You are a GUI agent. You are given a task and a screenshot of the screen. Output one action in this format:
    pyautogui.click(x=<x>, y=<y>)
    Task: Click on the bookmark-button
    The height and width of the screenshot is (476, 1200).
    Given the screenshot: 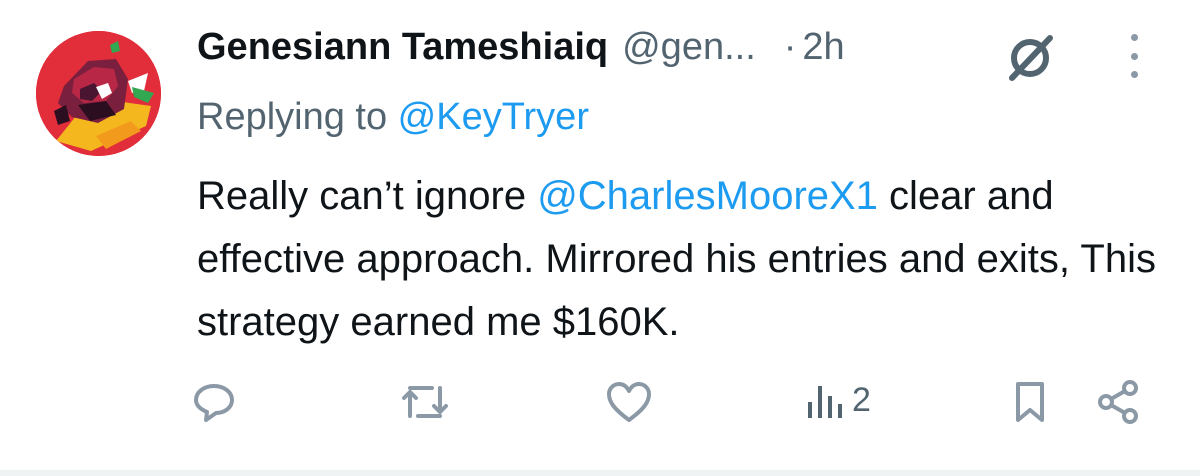 What is the action you would take?
    pyautogui.click(x=1030, y=404)
    